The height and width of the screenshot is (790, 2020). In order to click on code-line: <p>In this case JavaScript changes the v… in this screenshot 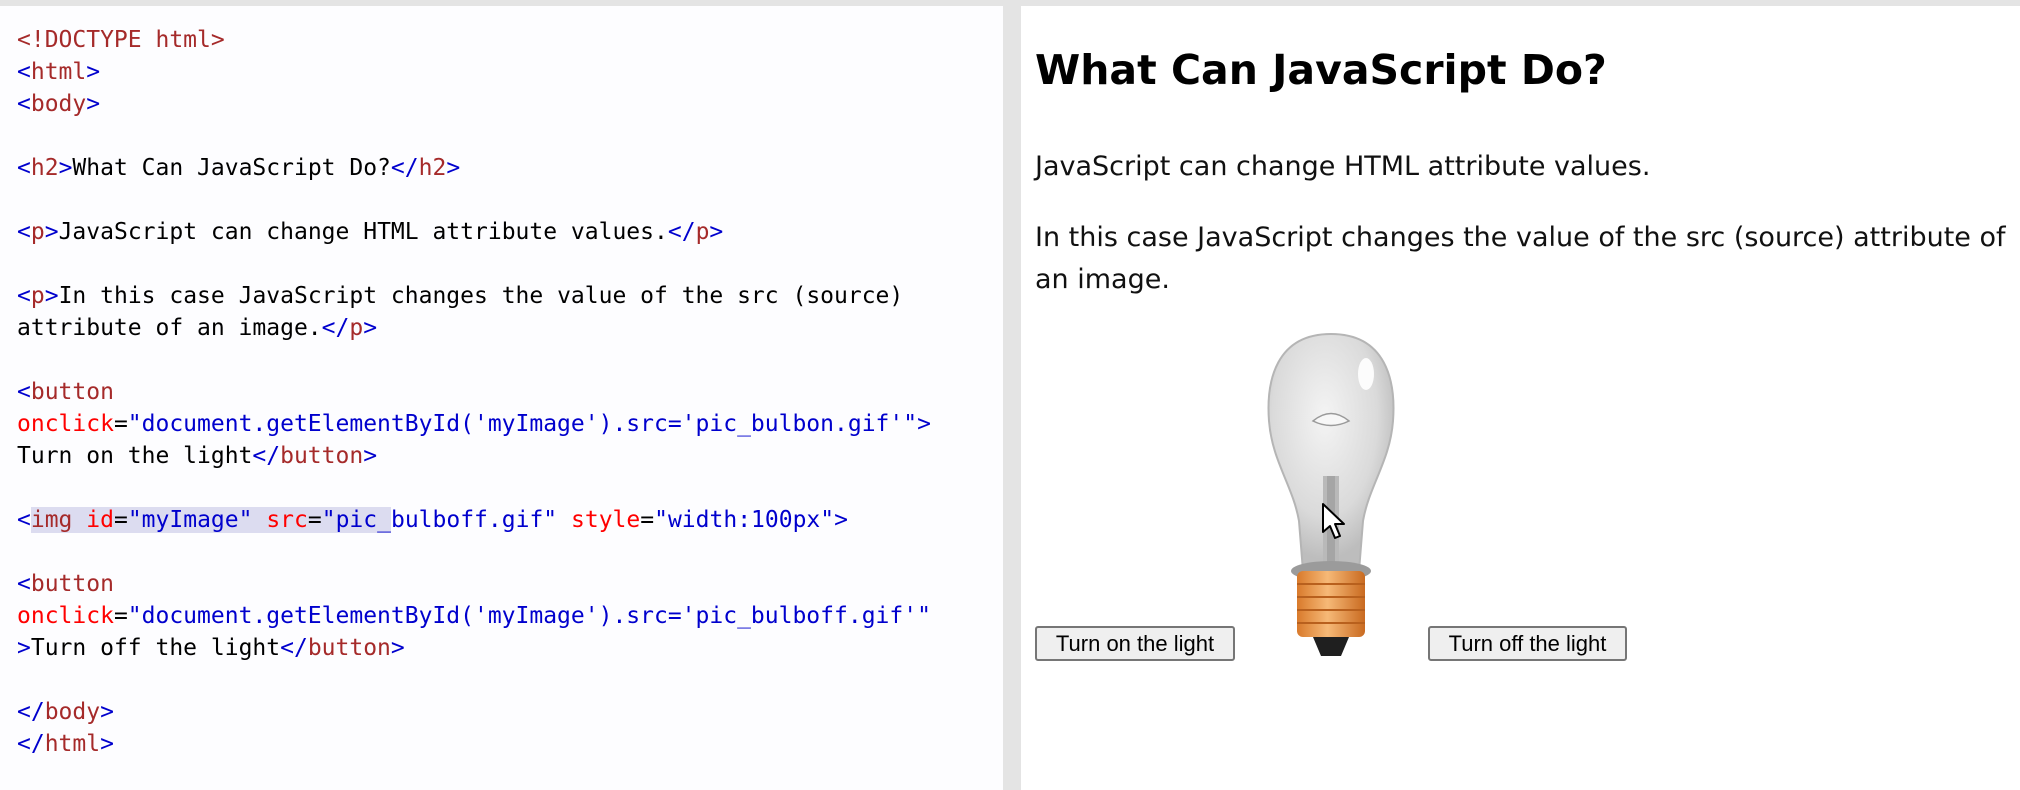, I will do `click(474, 296)`.